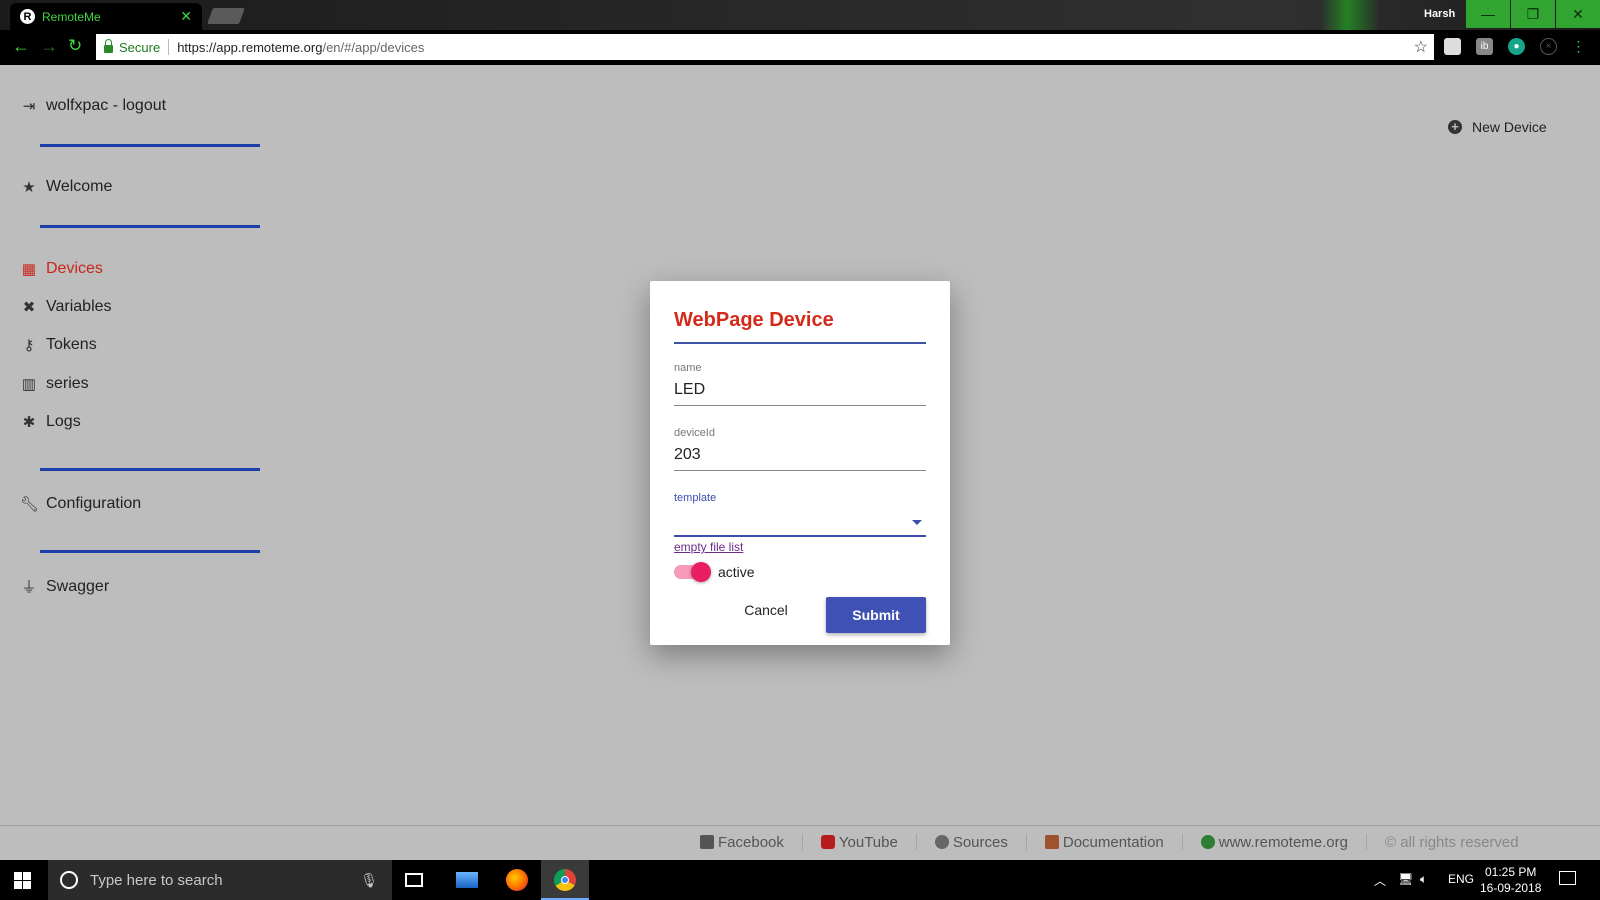 The height and width of the screenshot is (900, 1600). I want to click on task-view-icon, so click(414, 880).